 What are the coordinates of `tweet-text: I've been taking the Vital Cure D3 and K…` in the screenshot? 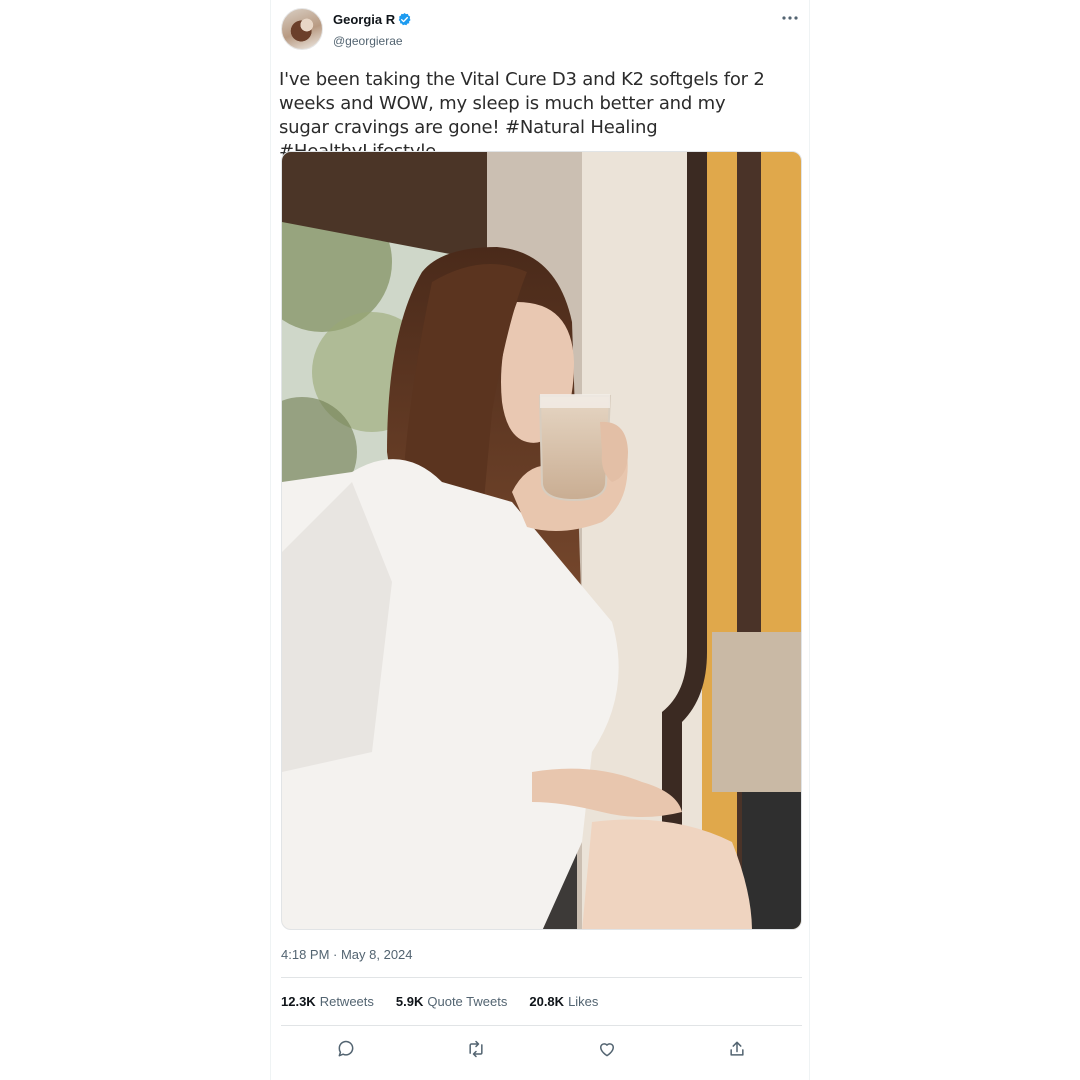 It's located at (522, 115).